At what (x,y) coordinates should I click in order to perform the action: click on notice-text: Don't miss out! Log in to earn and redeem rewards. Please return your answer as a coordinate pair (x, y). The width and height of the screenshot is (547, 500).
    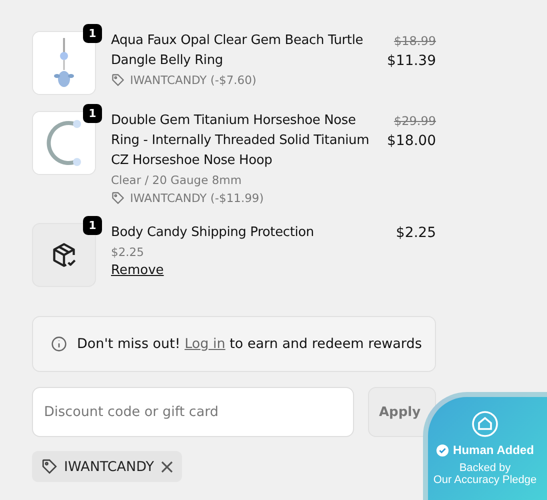
    Looking at the image, I should click on (249, 344).